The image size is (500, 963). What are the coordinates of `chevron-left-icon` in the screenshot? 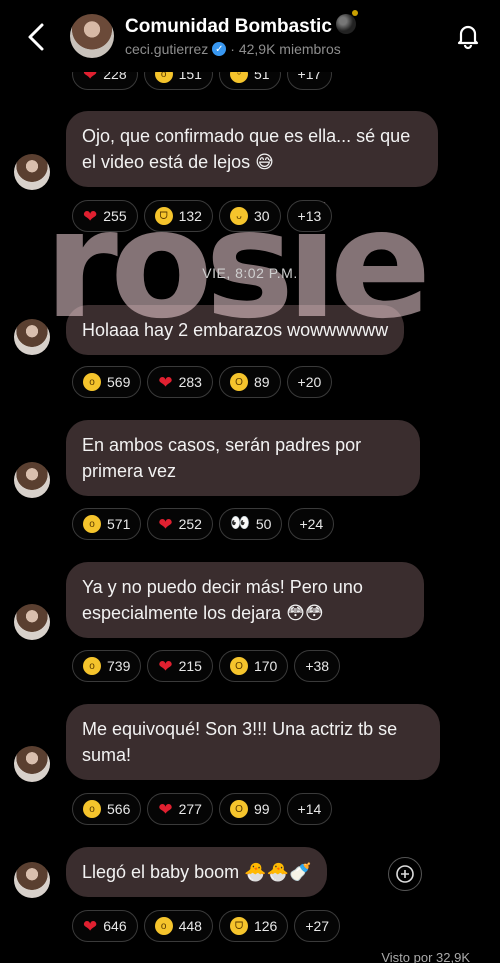 It's located at (36, 37).